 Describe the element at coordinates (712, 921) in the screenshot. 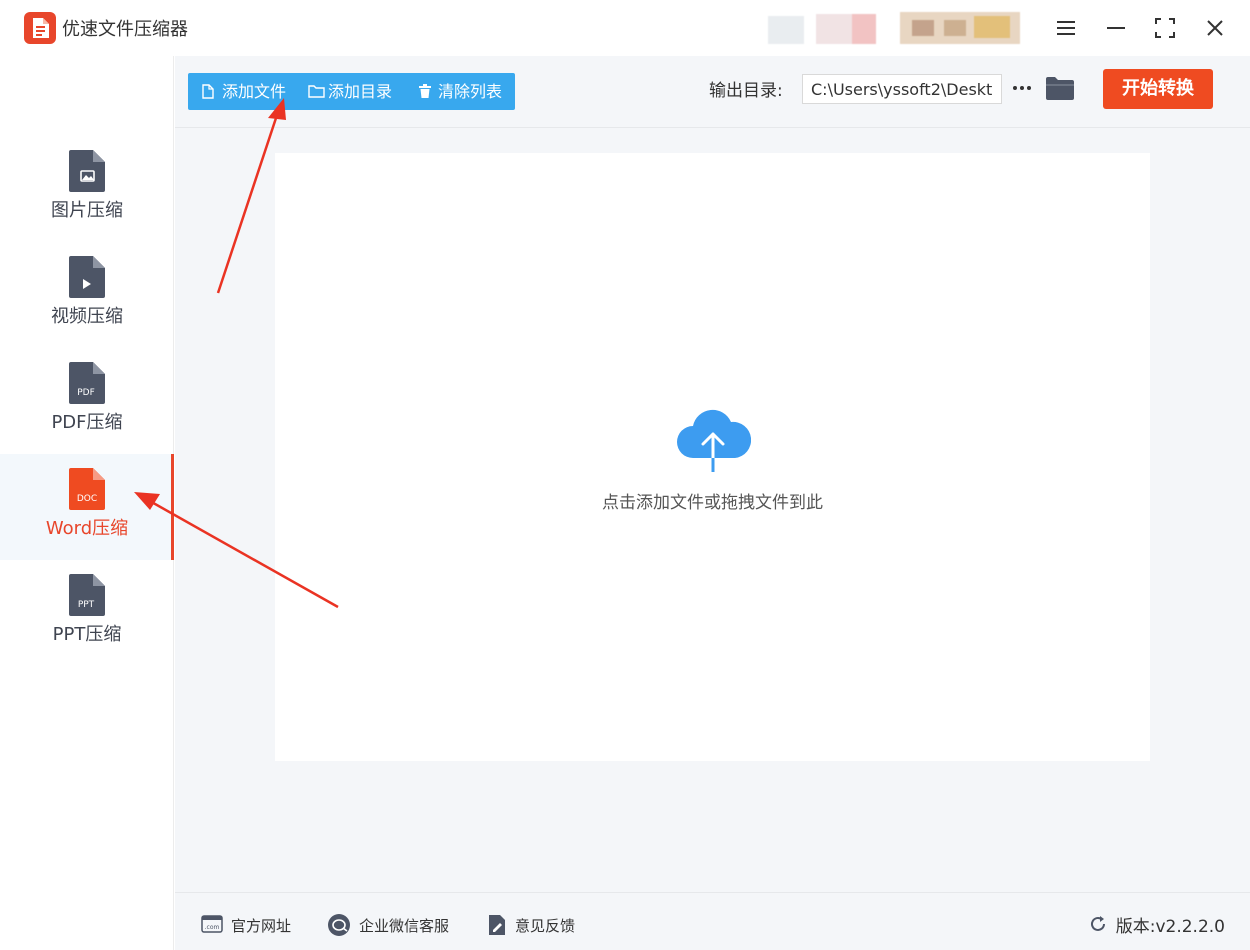

I see `footer: .com 官方网址 企业微信客服 意见反馈 版本:v2.2.2.0` at that location.